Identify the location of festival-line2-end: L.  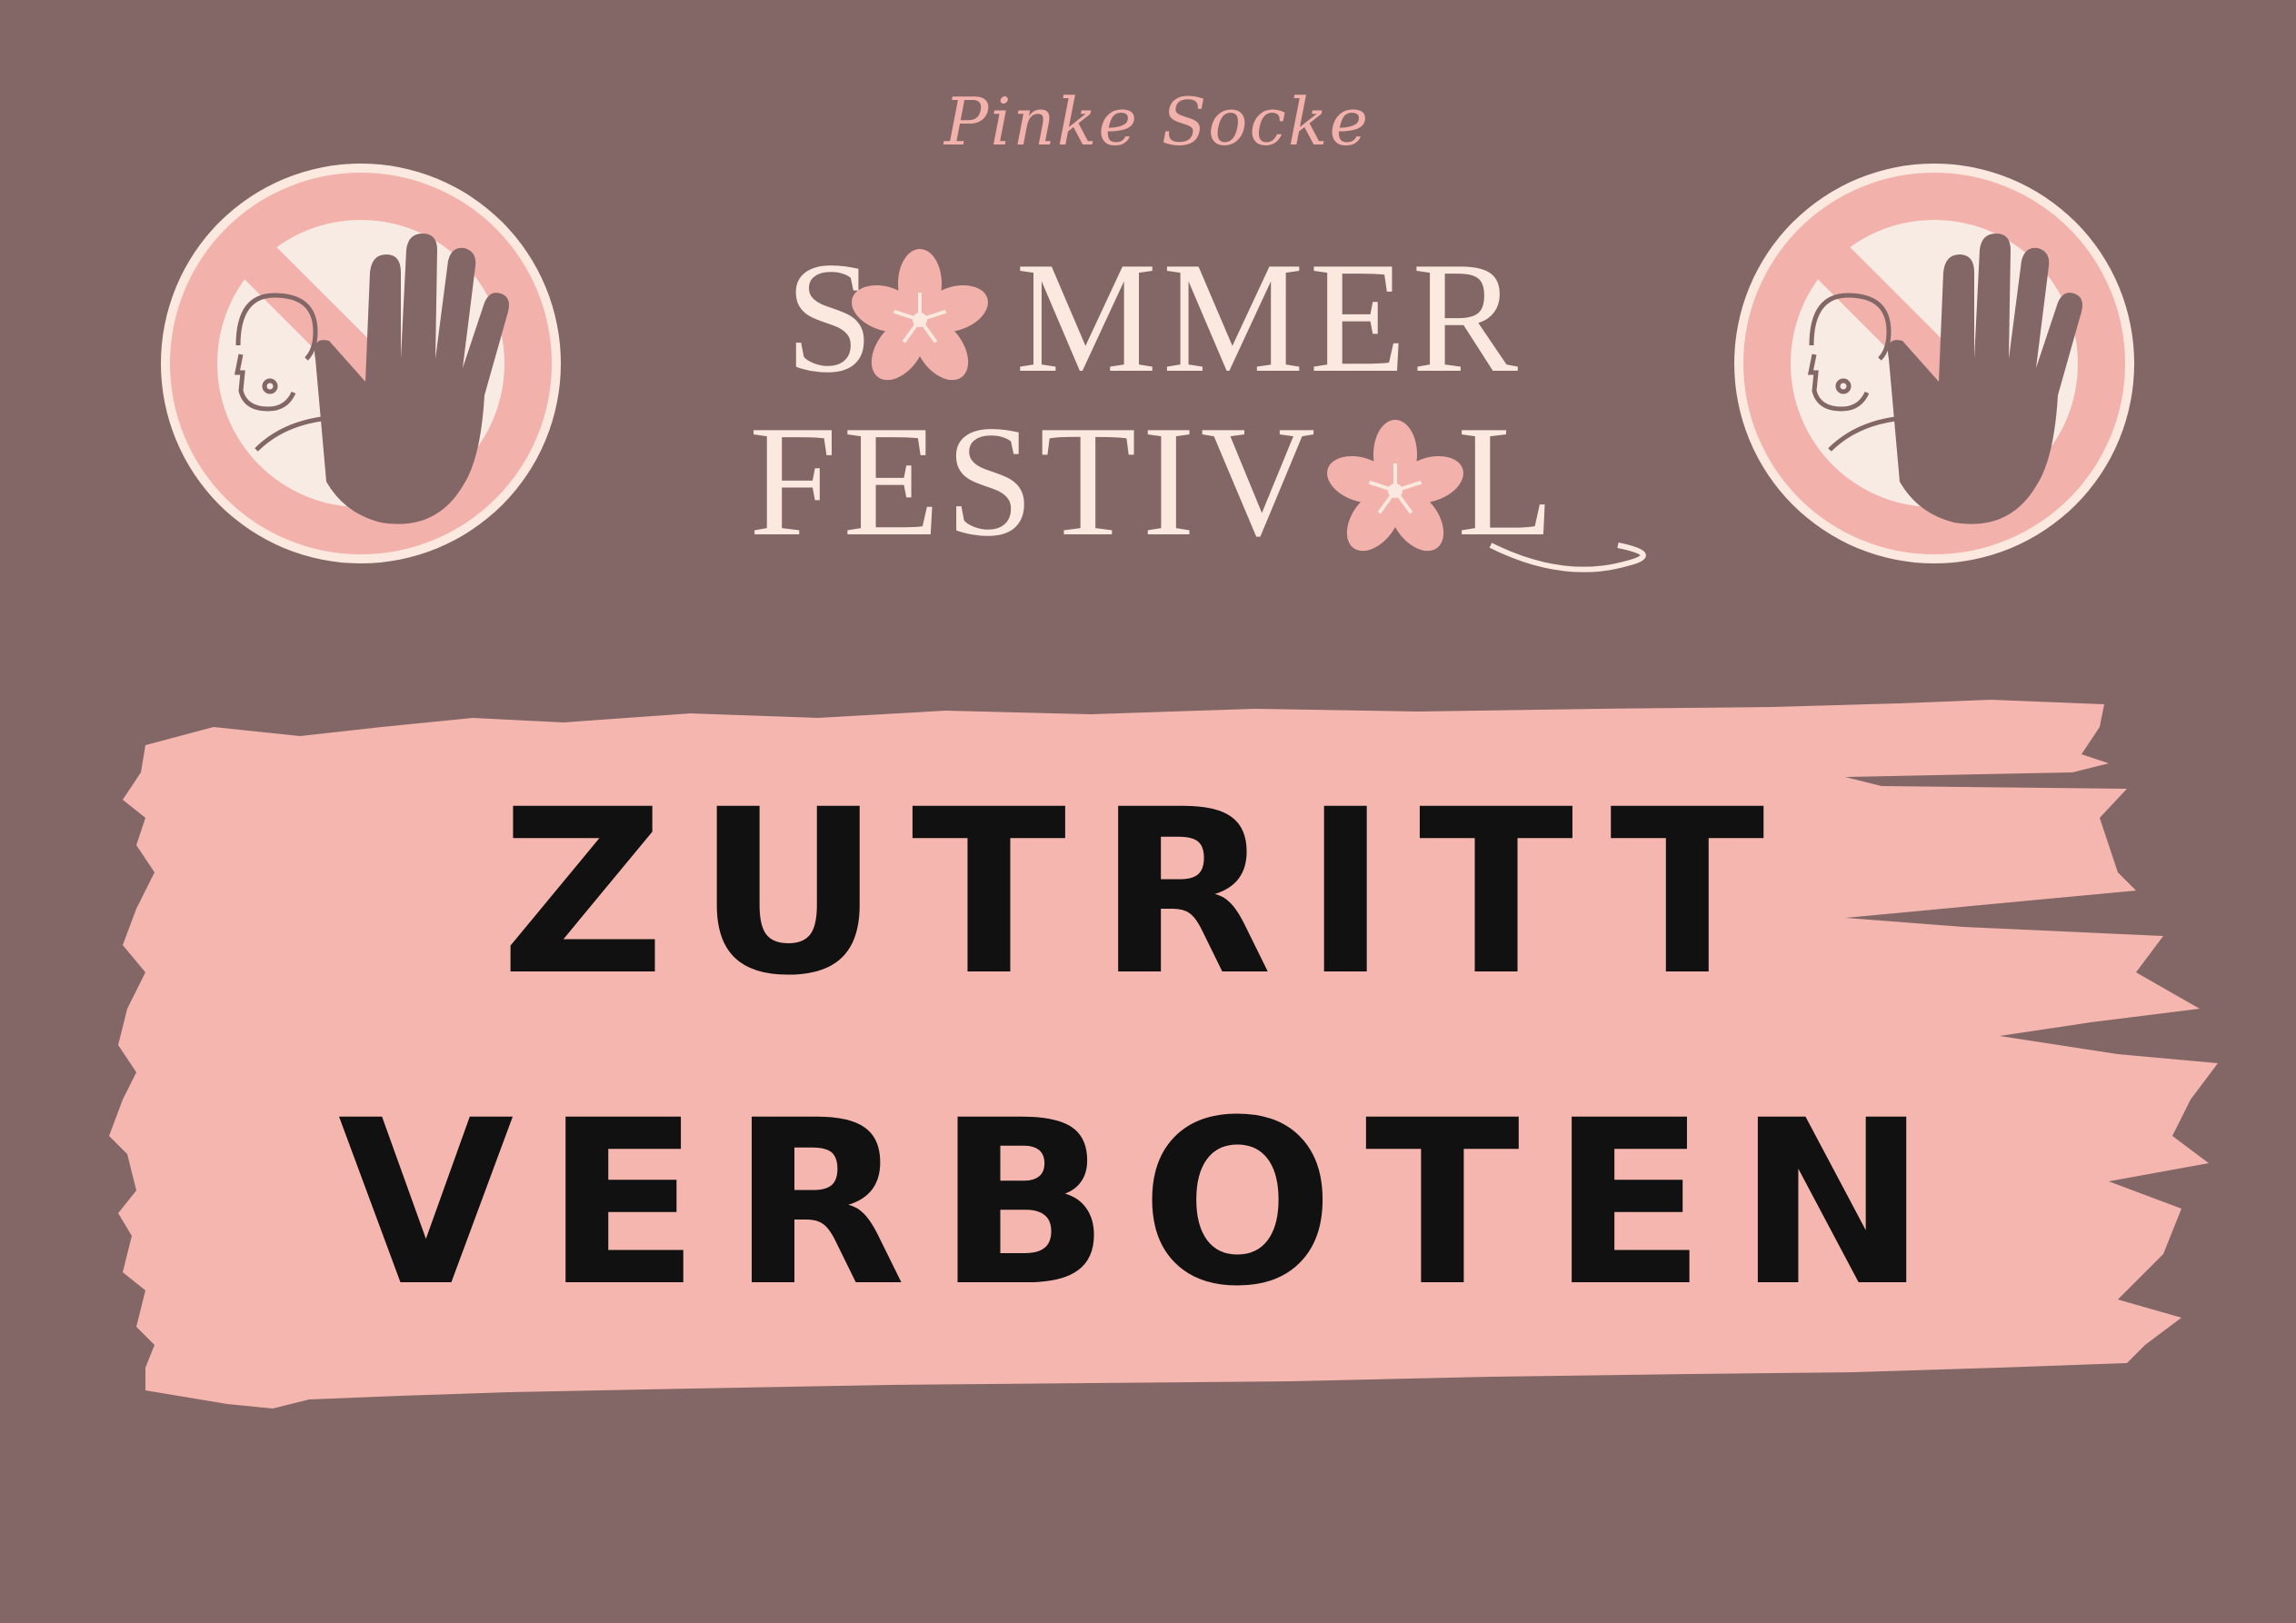
(1508, 481).